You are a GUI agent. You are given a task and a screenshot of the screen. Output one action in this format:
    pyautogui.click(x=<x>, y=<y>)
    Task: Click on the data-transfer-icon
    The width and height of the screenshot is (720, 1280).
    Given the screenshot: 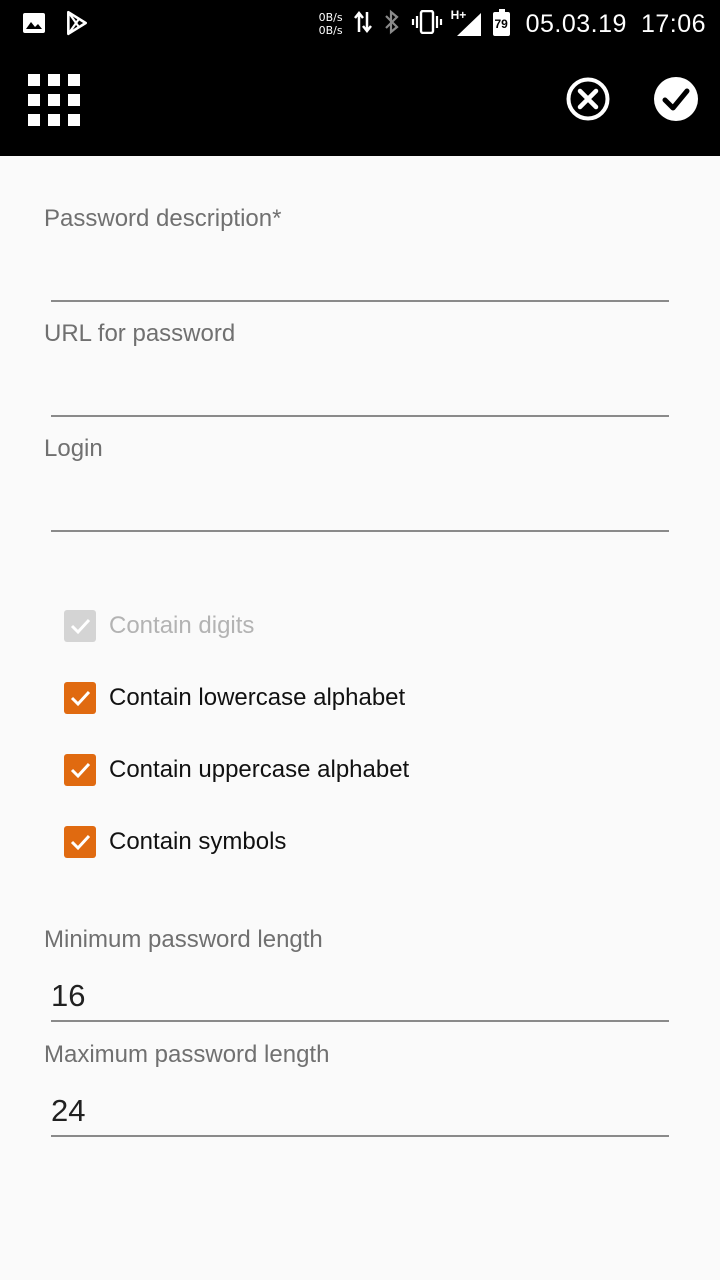 What is the action you would take?
    pyautogui.click(x=363, y=24)
    